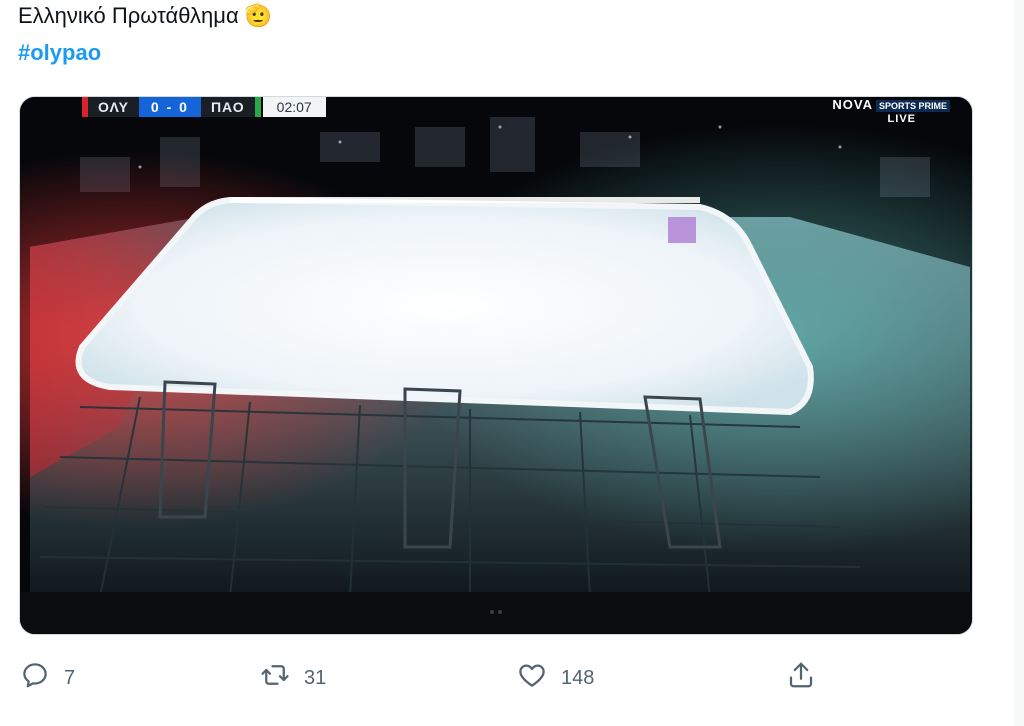 The image size is (1024, 726). I want to click on channel-sub: SPORTS PRIME, so click(912, 106).